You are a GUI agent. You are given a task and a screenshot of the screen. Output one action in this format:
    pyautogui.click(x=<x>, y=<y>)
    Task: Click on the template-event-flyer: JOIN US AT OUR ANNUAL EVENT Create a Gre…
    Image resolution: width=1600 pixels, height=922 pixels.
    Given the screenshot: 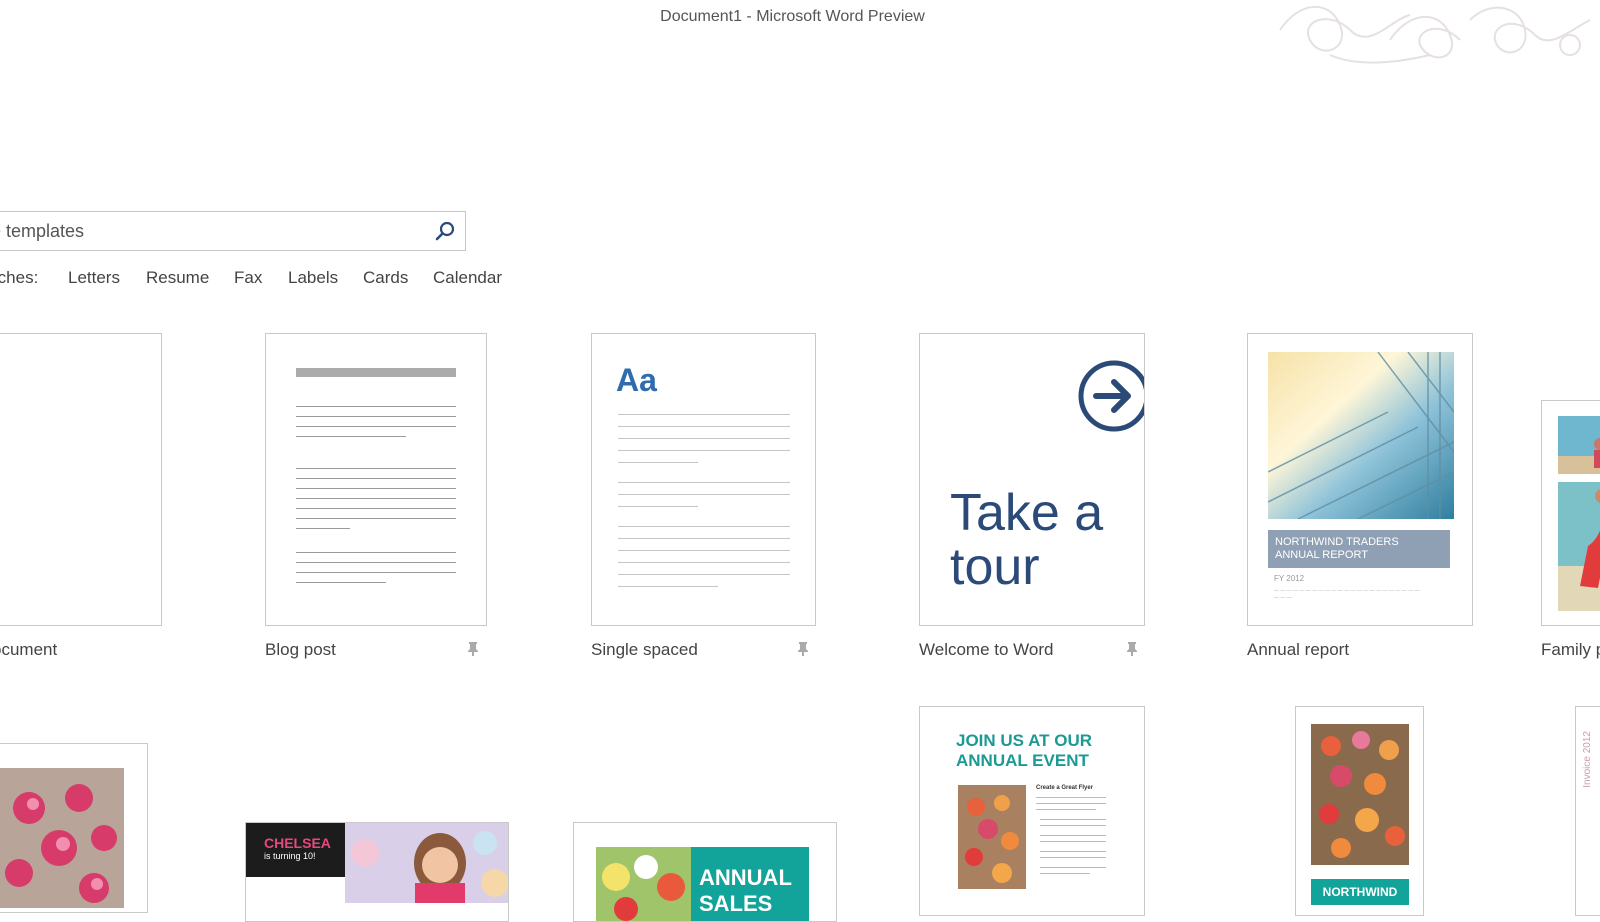 What is the action you would take?
    pyautogui.click(x=1032, y=811)
    